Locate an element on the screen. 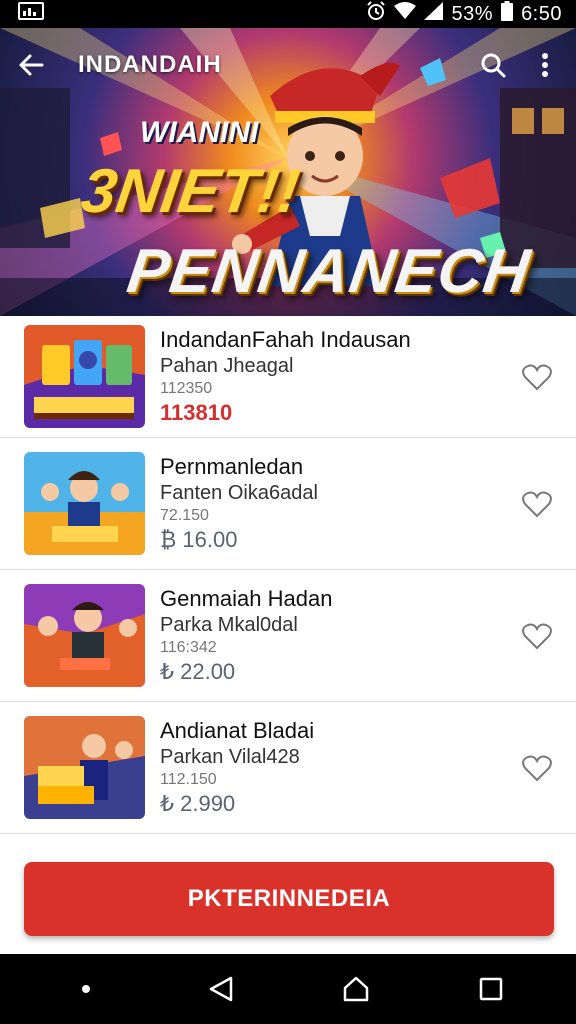  battery-icon is located at coordinates (507, 14).